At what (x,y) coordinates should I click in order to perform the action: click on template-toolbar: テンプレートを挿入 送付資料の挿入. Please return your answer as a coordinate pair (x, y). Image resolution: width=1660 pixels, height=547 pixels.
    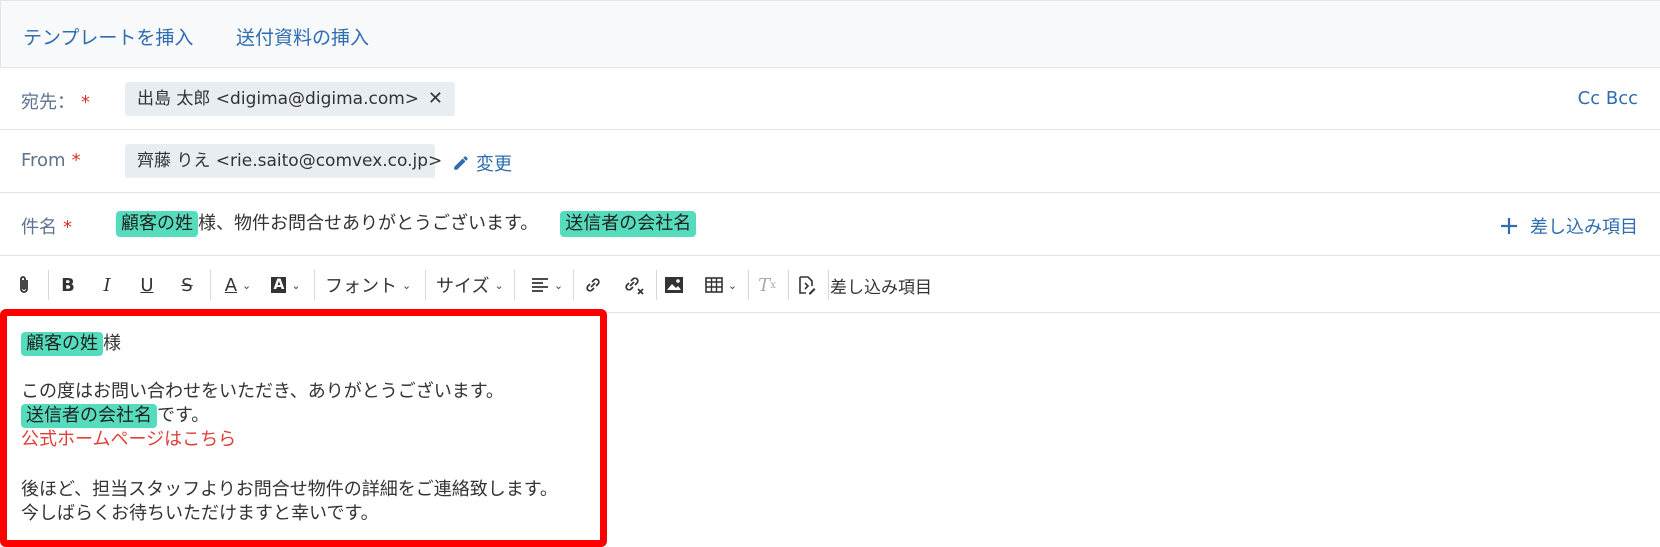
    Looking at the image, I should click on (830, 34).